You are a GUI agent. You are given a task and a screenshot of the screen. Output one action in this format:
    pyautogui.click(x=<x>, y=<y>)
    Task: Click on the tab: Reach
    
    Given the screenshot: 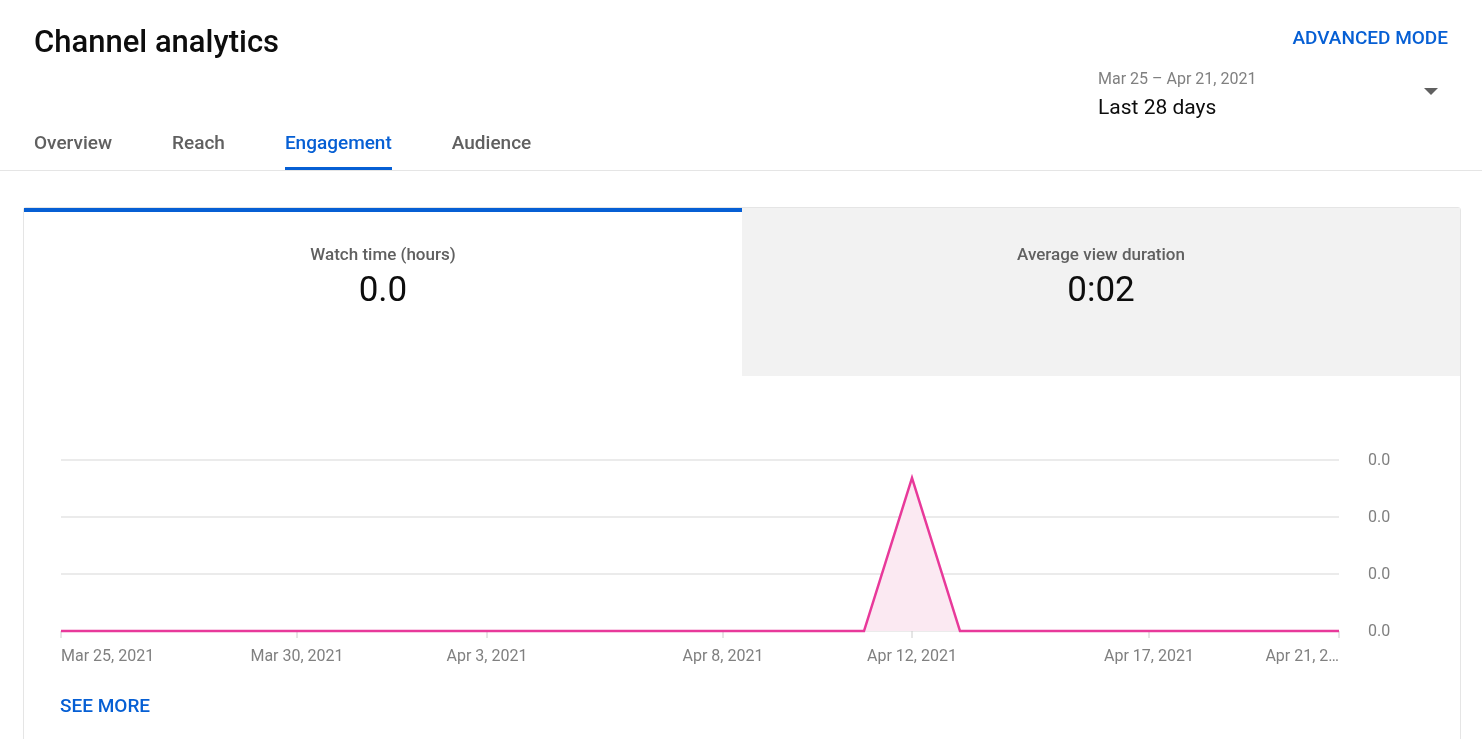 What is the action you would take?
    pyautogui.click(x=198, y=145)
    